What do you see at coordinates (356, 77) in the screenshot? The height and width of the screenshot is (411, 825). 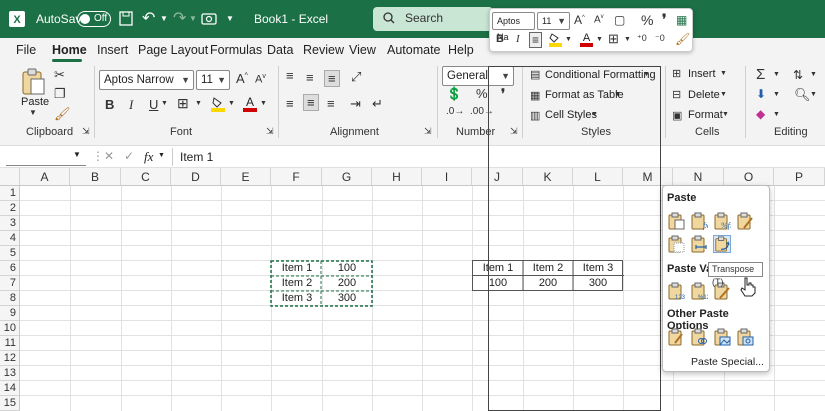 I see `orientation-icon: ⤢` at bounding box center [356, 77].